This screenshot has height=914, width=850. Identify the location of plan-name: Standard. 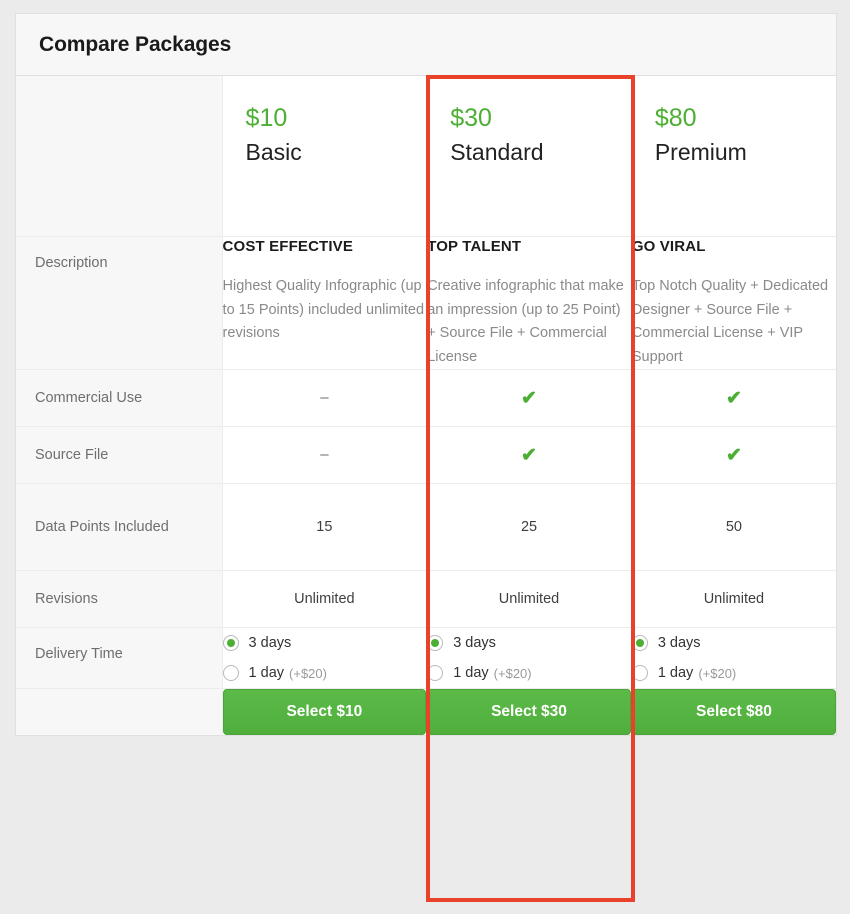
(497, 152).